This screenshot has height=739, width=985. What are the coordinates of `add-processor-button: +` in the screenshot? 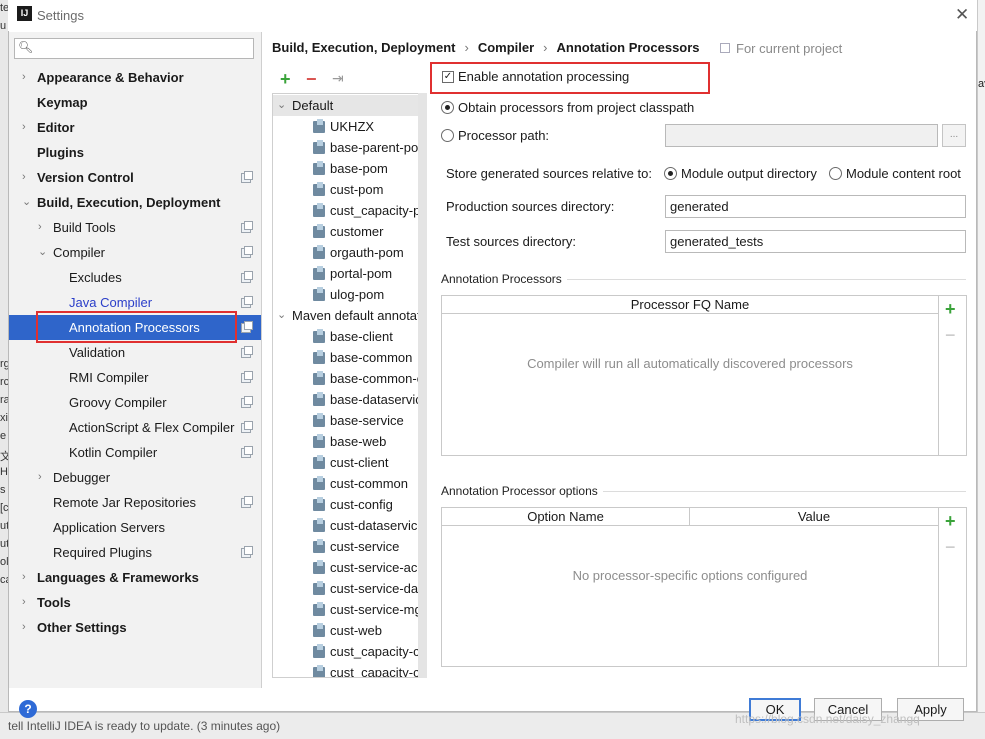 It's located at (950, 309).